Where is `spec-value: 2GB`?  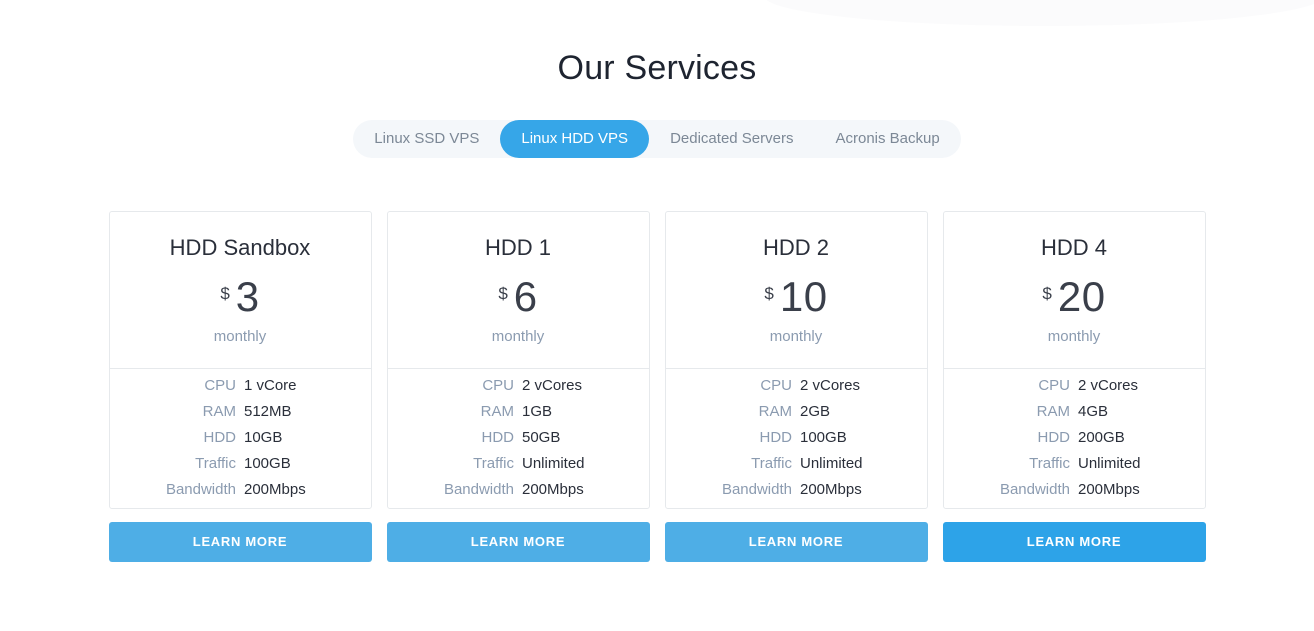
spec-value: 2GB is located at coordinates (815, 412).